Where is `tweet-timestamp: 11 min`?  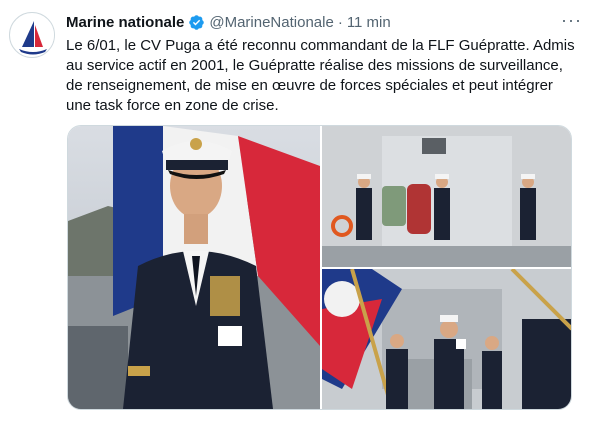
tweet-timestamp: 11 min is located at coordinates (369, 22).